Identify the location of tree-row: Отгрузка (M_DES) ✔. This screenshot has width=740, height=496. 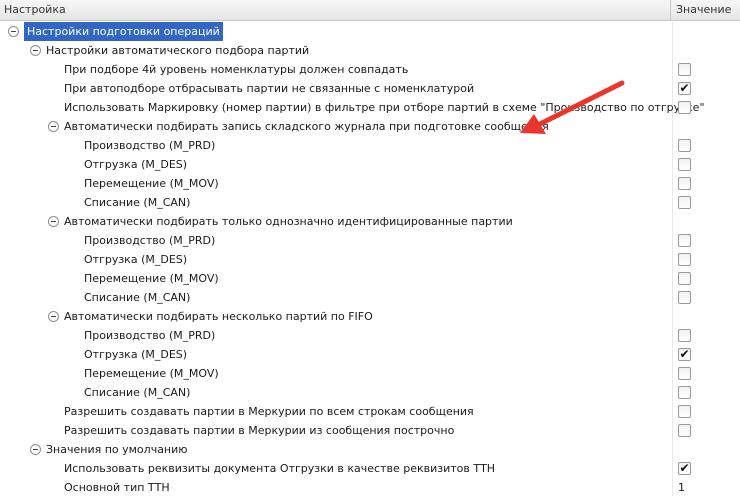
(370, 354).